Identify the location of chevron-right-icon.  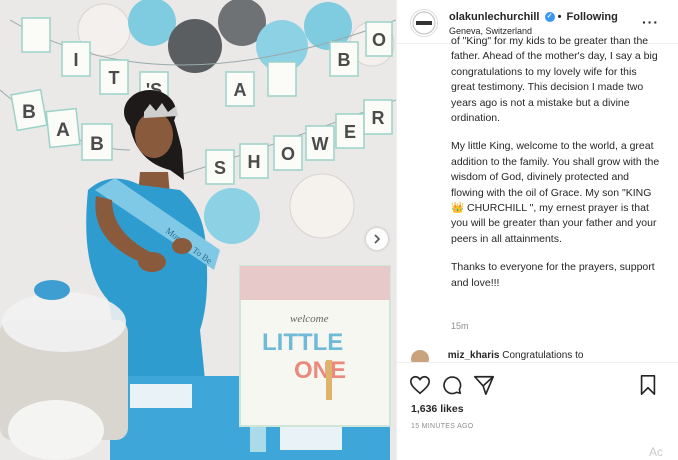
(377, 239).